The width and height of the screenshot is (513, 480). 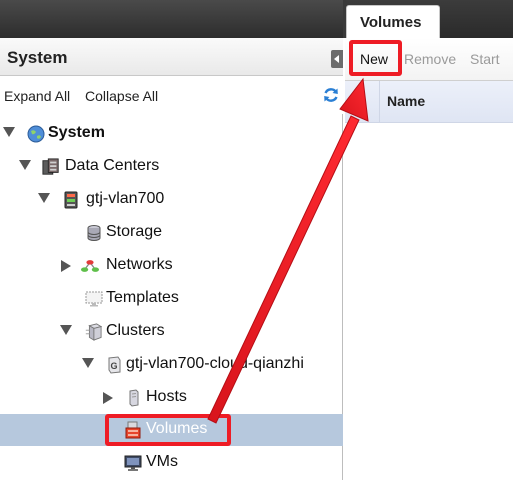 I want to click on gluster-icon: G, so click(x=114, y=365).